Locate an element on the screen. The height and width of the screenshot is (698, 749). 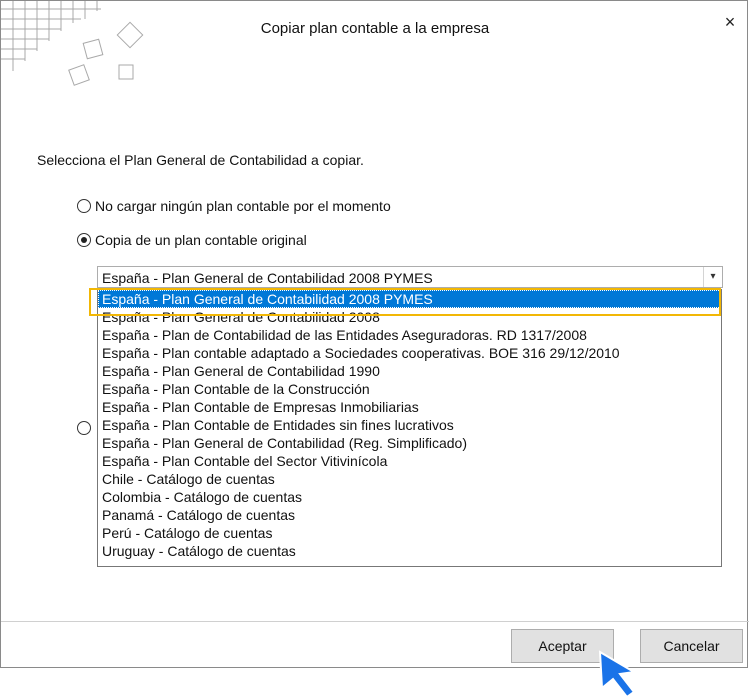
footer-divider is located at coordinates (375, 621).